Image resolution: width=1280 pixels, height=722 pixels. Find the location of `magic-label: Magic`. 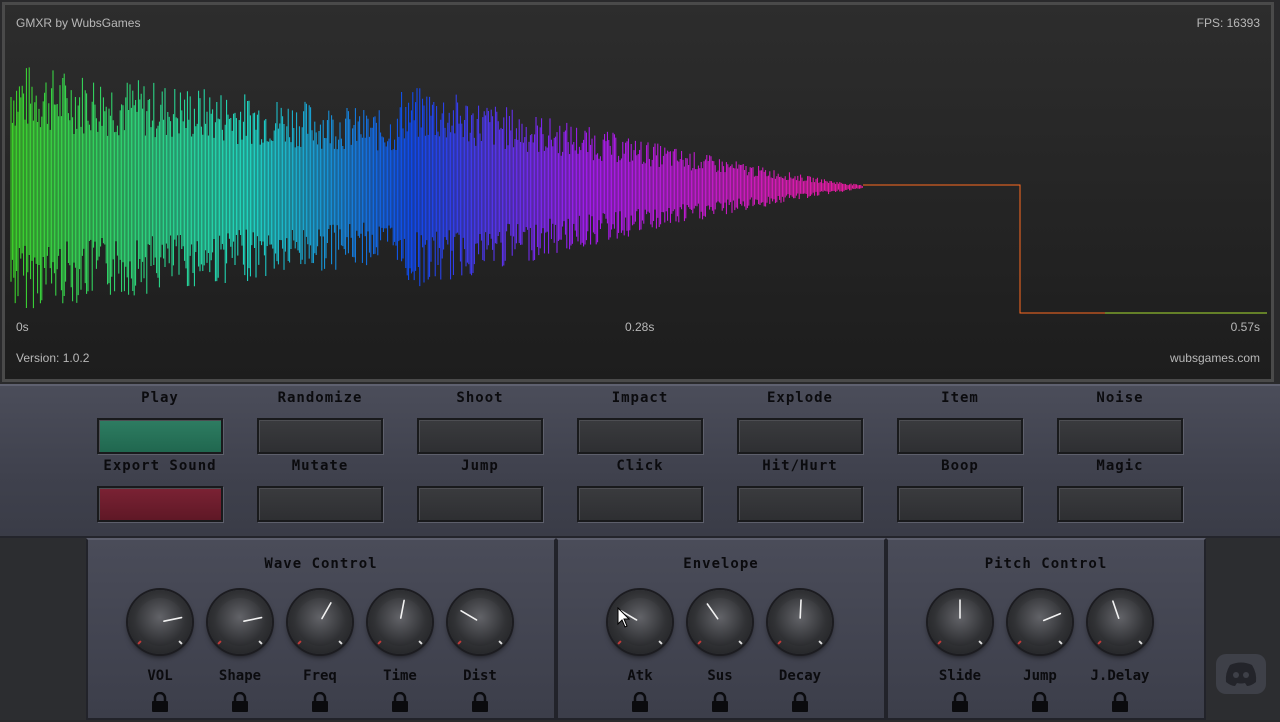

magic-label: Magic is located at coordinates (1120, 466).